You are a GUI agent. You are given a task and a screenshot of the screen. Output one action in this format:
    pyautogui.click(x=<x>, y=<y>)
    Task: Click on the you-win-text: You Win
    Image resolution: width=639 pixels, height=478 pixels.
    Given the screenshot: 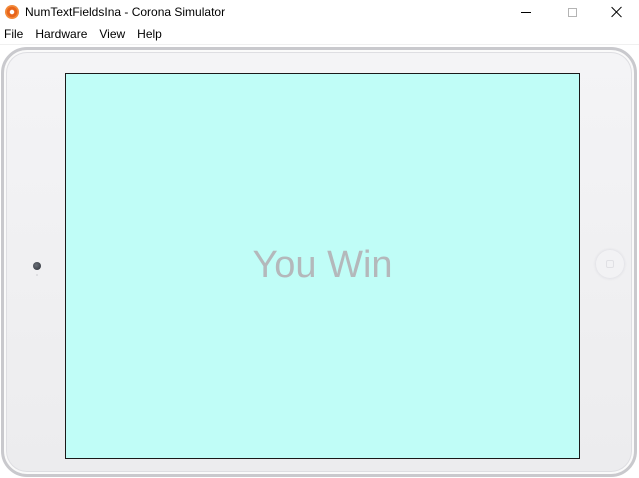 What is the action you would take?
    pyautogui.click(x=322, y=264)
    